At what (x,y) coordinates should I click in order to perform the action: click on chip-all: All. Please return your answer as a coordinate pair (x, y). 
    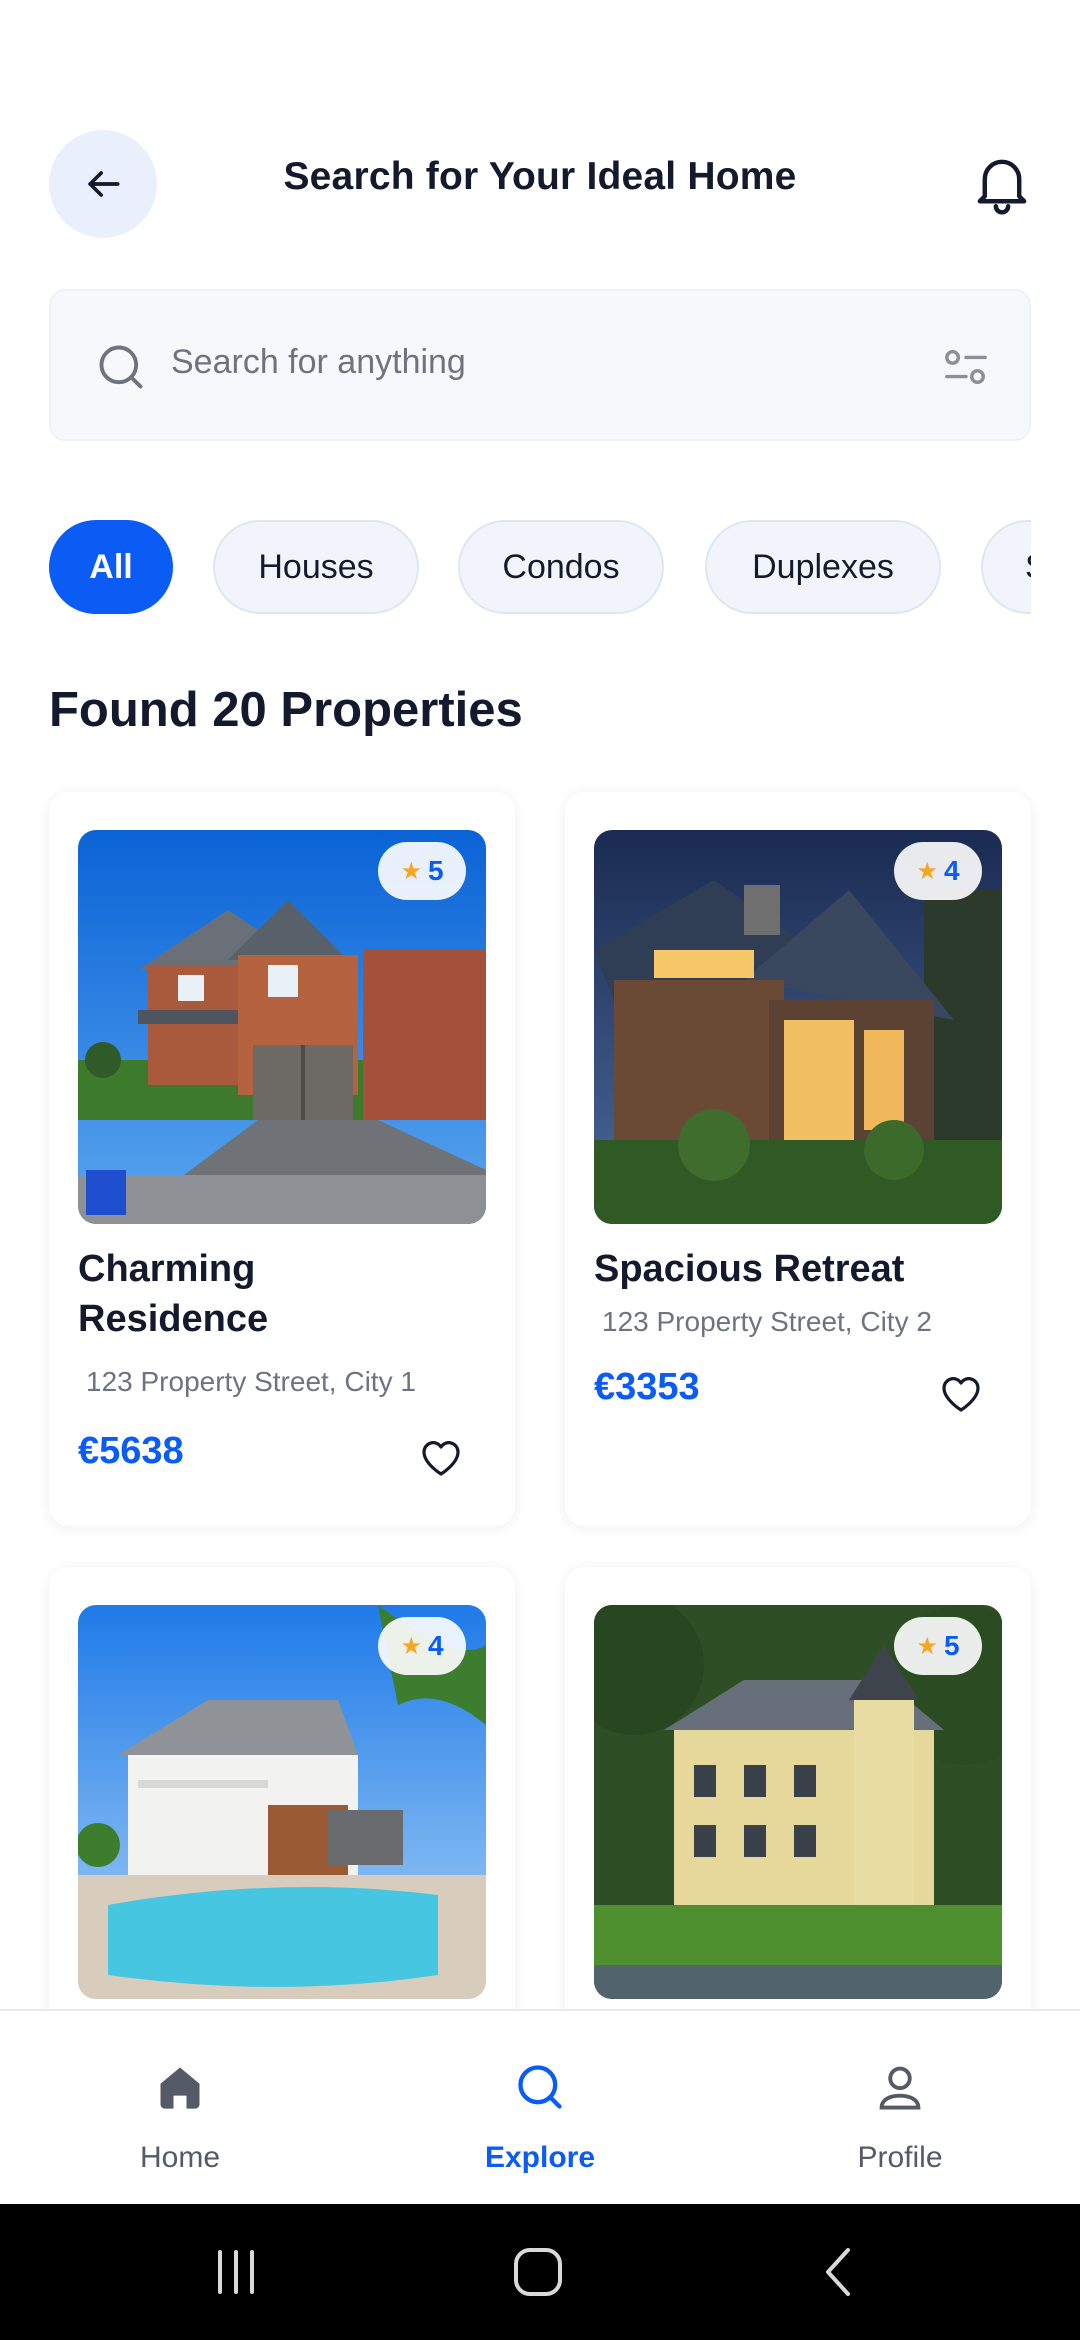
    Looking at the image, I should click on (111, 567).